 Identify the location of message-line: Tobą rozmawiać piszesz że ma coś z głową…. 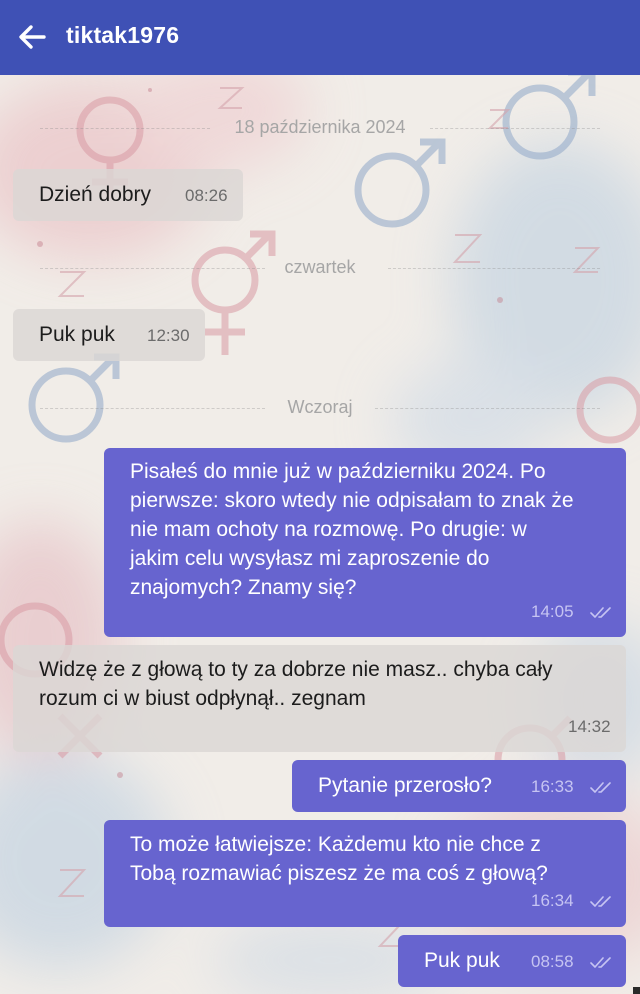
(339, 873).